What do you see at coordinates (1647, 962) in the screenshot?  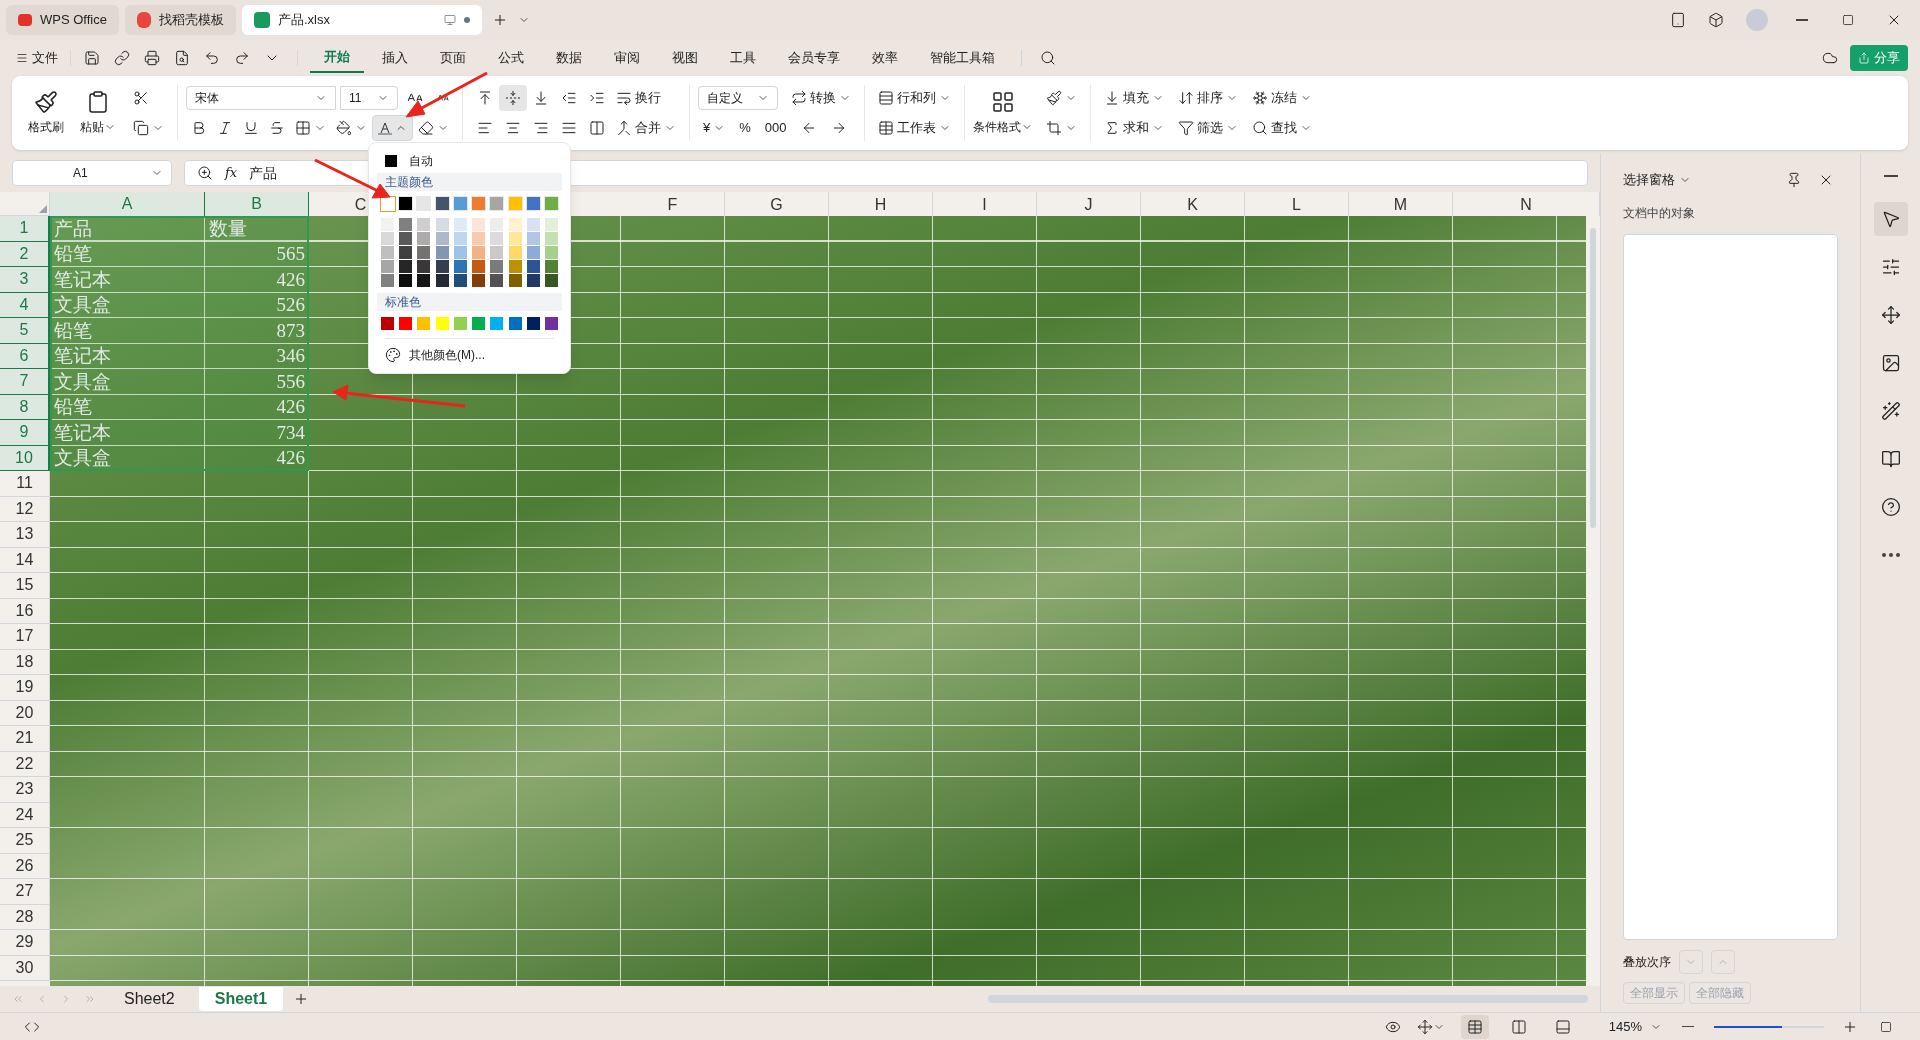 I see `order-label: 叠放次序` at bounding box center [1647, 962].